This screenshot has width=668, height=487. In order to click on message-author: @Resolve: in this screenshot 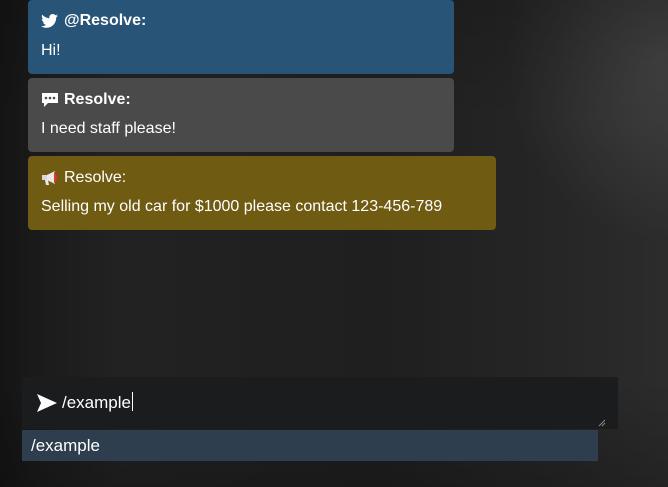, I will do `click(105, 20)`.